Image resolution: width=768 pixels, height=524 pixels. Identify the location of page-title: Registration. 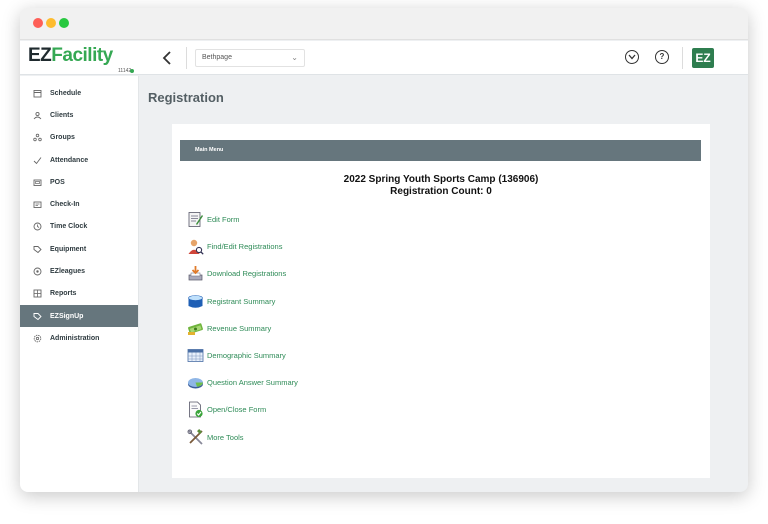
(186, 97).